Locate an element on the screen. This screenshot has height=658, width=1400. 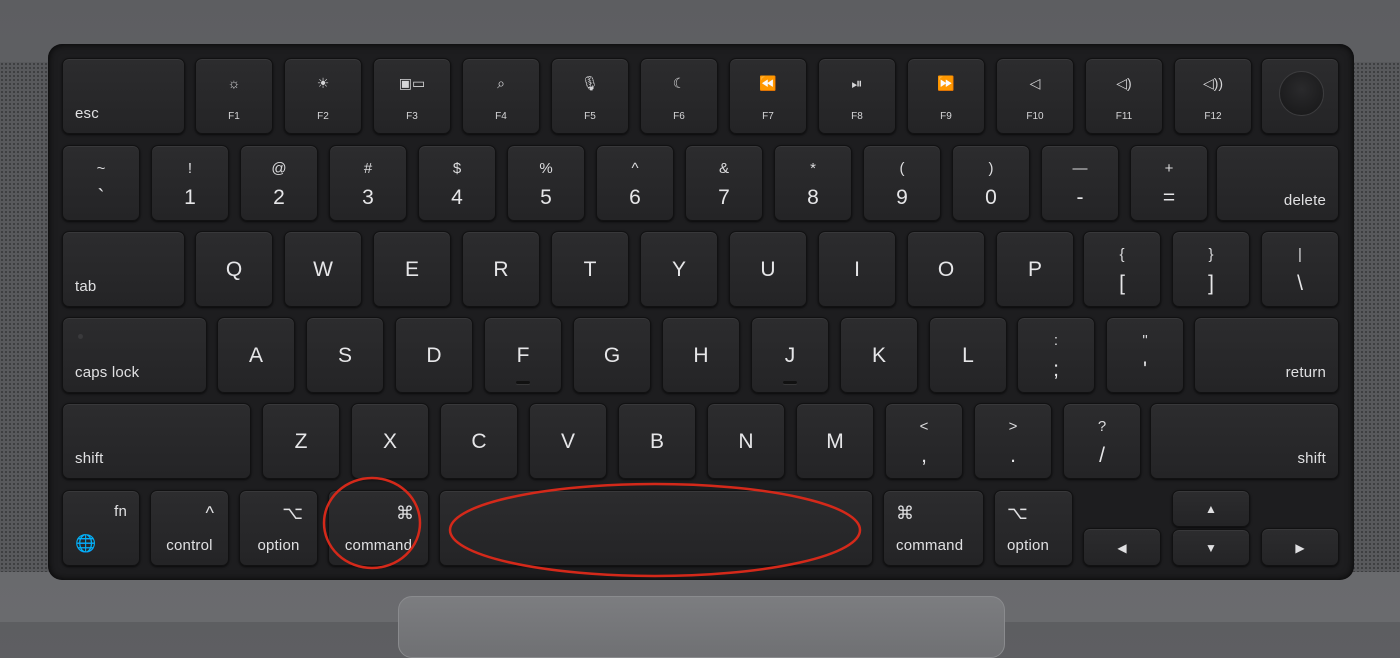
key-t: T is located at coordinates (590, 269).